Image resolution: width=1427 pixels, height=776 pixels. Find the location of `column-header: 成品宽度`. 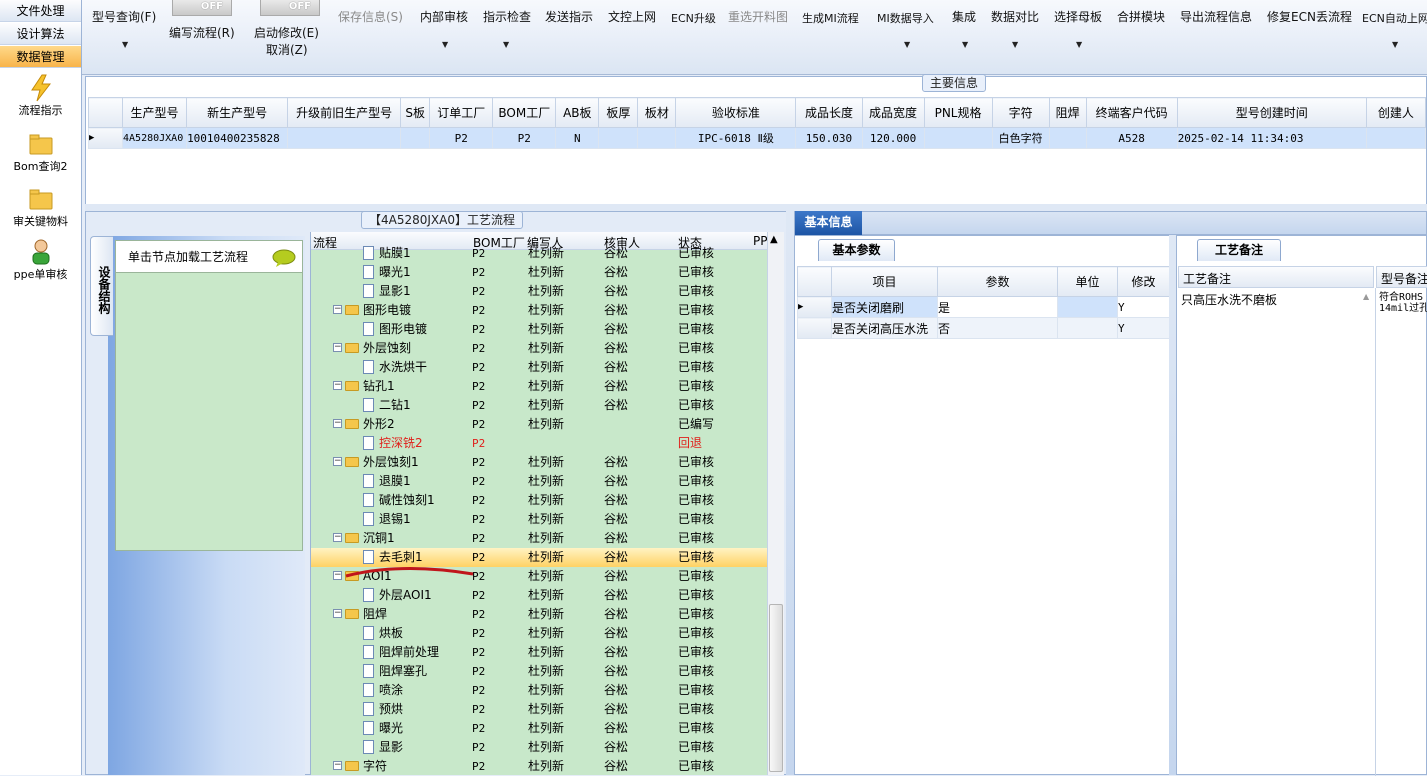

column-header: 成品宽度 is located at coordinates (893, 112).